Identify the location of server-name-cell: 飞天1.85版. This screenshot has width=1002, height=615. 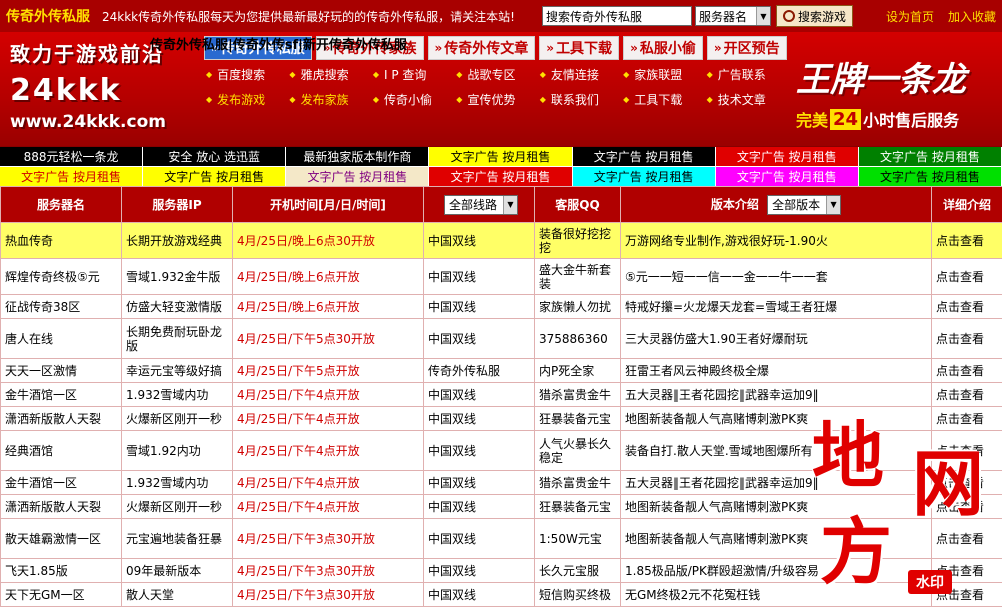
(61, 570).